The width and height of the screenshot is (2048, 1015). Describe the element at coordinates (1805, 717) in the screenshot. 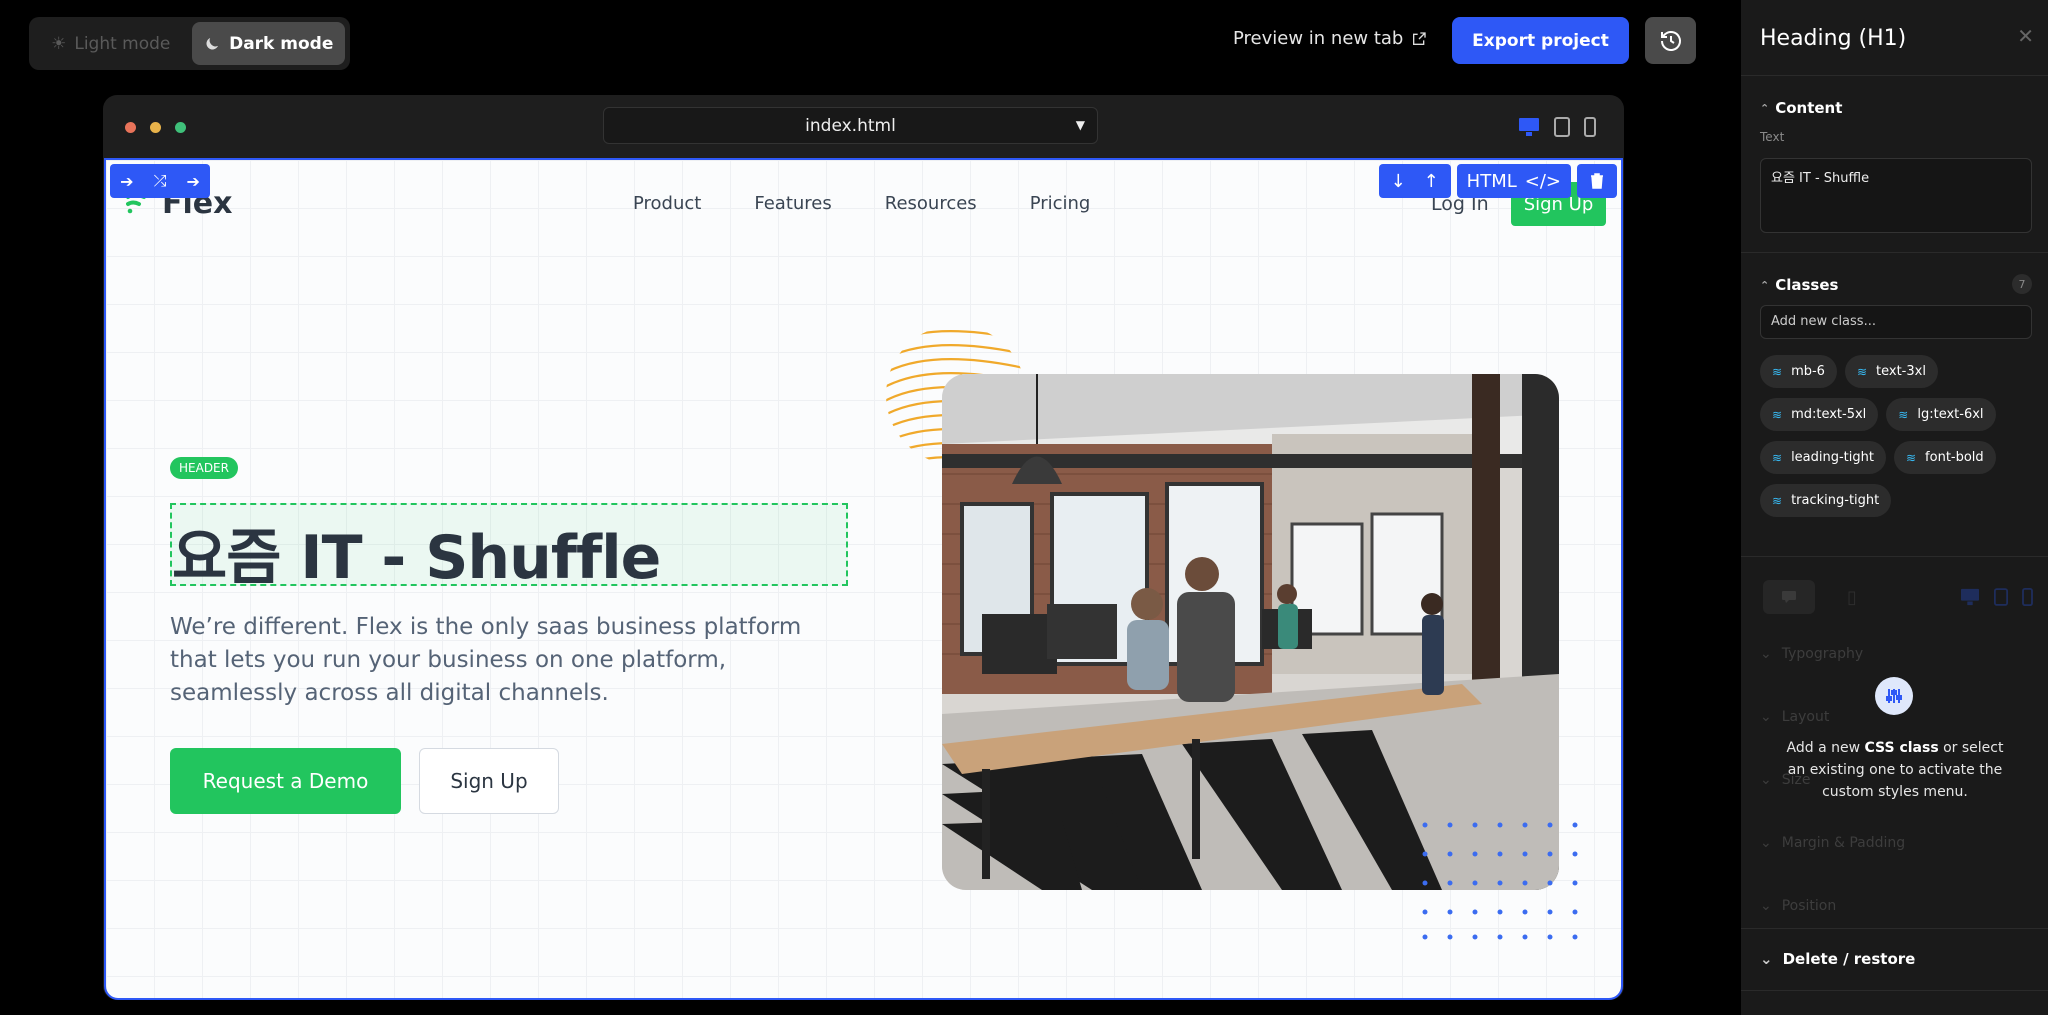

I see `section-label: Layout` at that location.